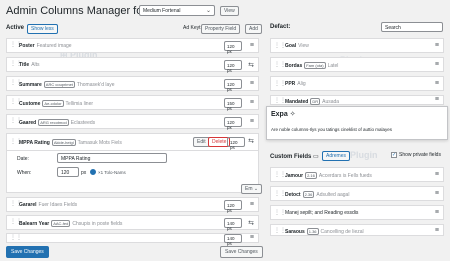 Image resolution: width=450 pixels, height=261 pixels. What do you see at coordinates (48, 205) in the screenshot?
I see `column-label: Gararel Fuer Idaes Fields` at bounding box center [48, 205].